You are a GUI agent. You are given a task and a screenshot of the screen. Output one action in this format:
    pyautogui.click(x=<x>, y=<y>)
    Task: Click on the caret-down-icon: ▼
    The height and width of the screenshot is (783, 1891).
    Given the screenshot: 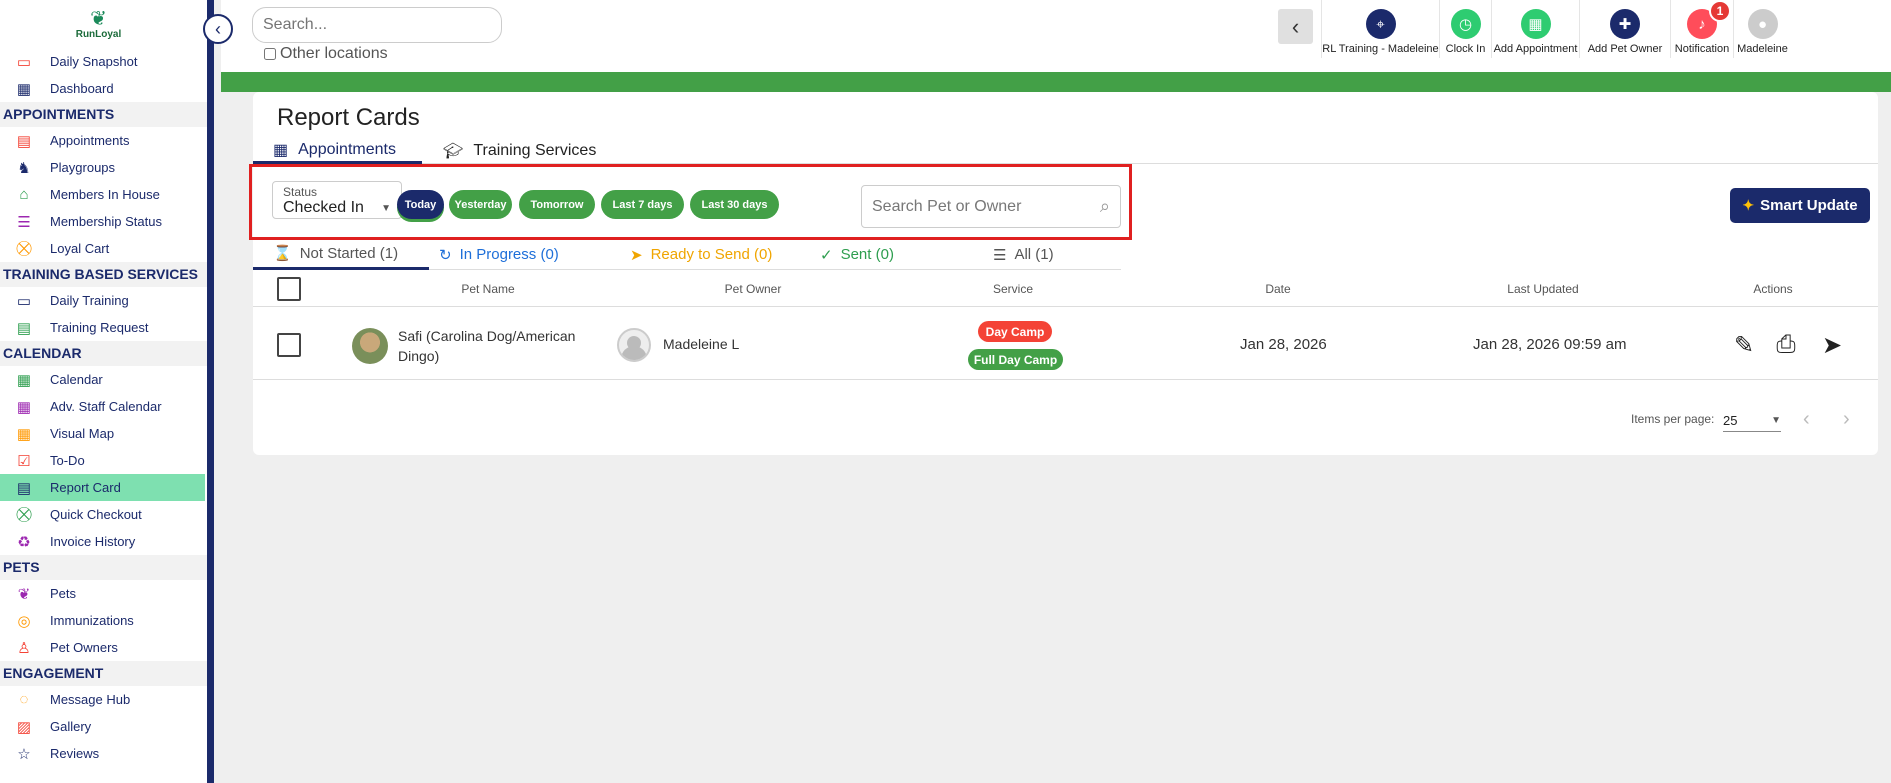 What is the action you would take?
    pyautogui.click(x=1776, y=420)
    